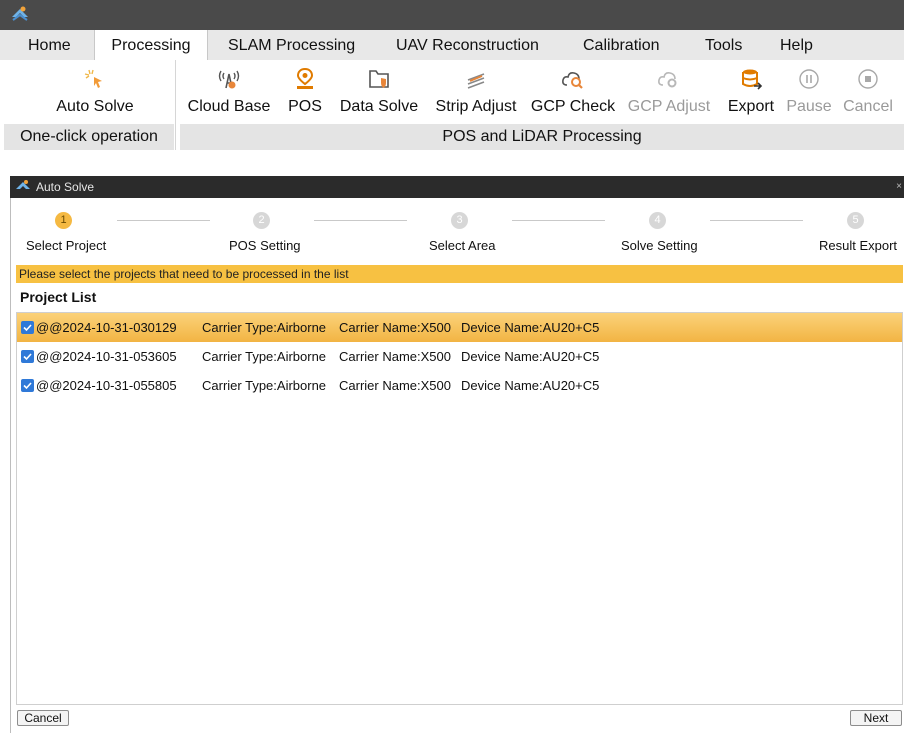  What do you see at coordinates (265, 245) in the screenshot?
I see `step-2-label: POS Setting` at bounding box center [265, 245].